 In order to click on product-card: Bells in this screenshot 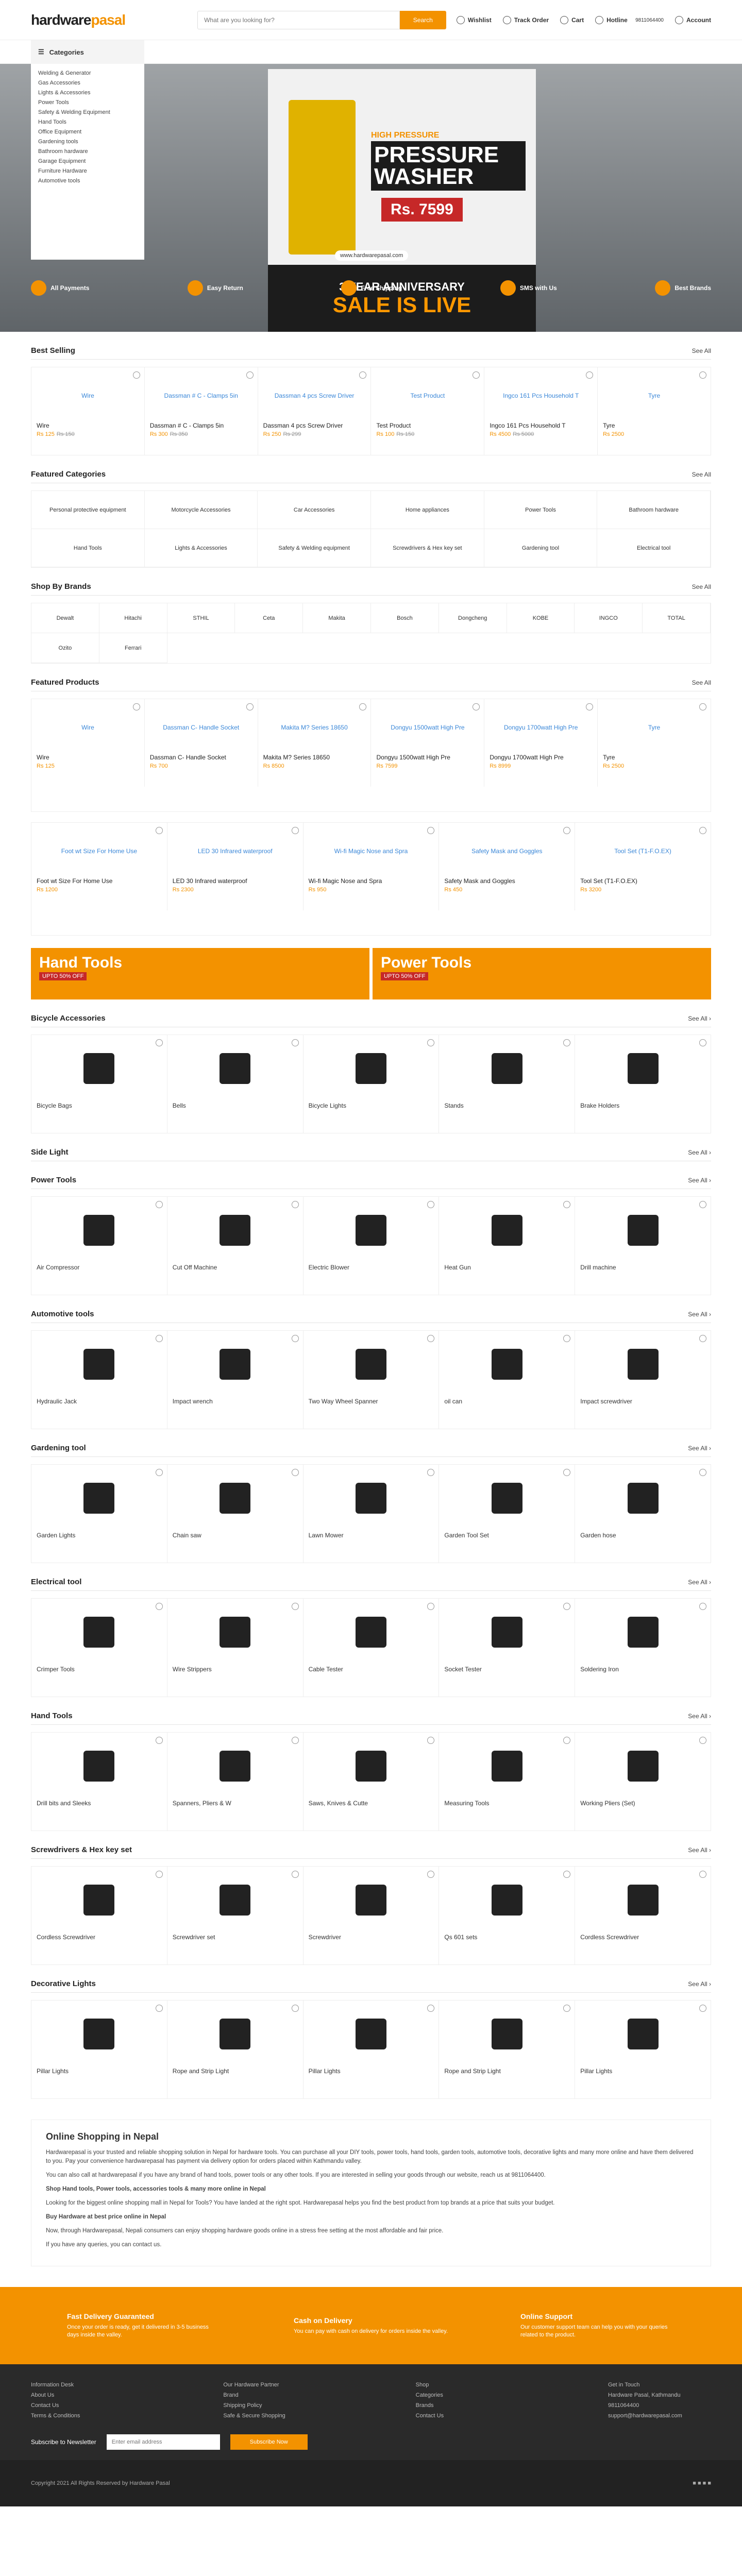, I will do `click(235, 1084)`.